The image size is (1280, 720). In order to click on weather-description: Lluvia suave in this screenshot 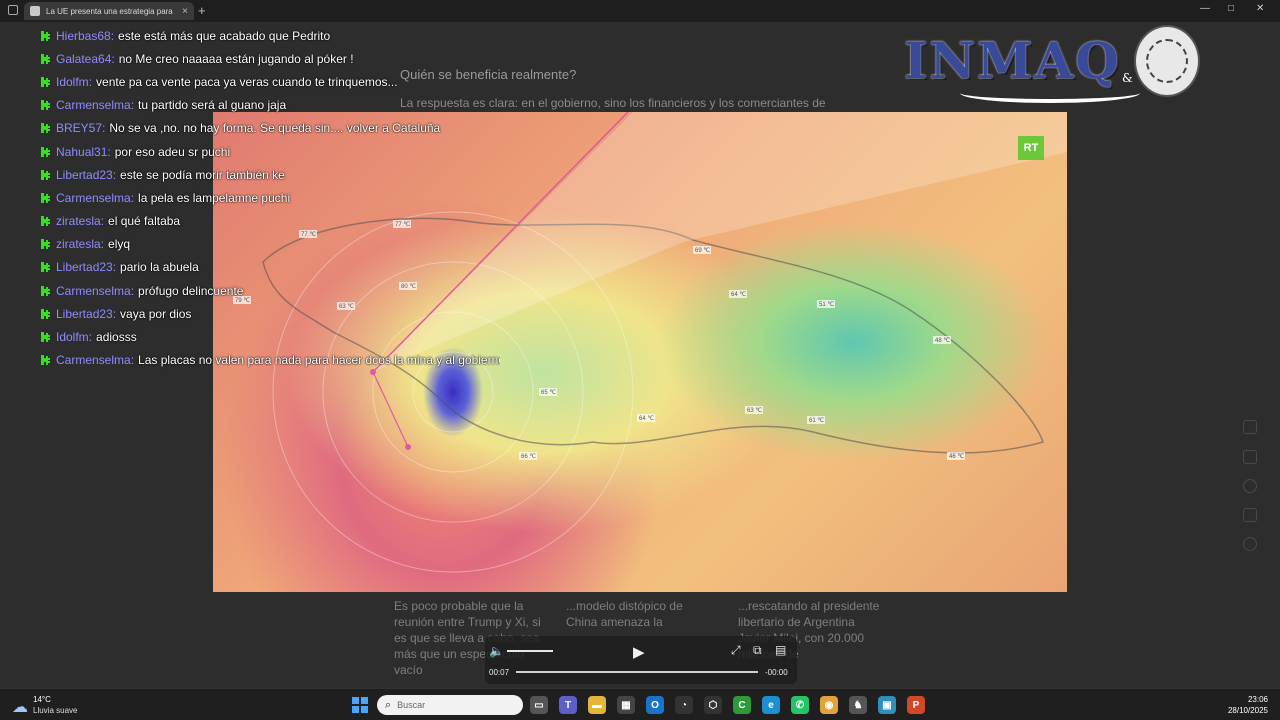, I will do `click(55, 710)`.